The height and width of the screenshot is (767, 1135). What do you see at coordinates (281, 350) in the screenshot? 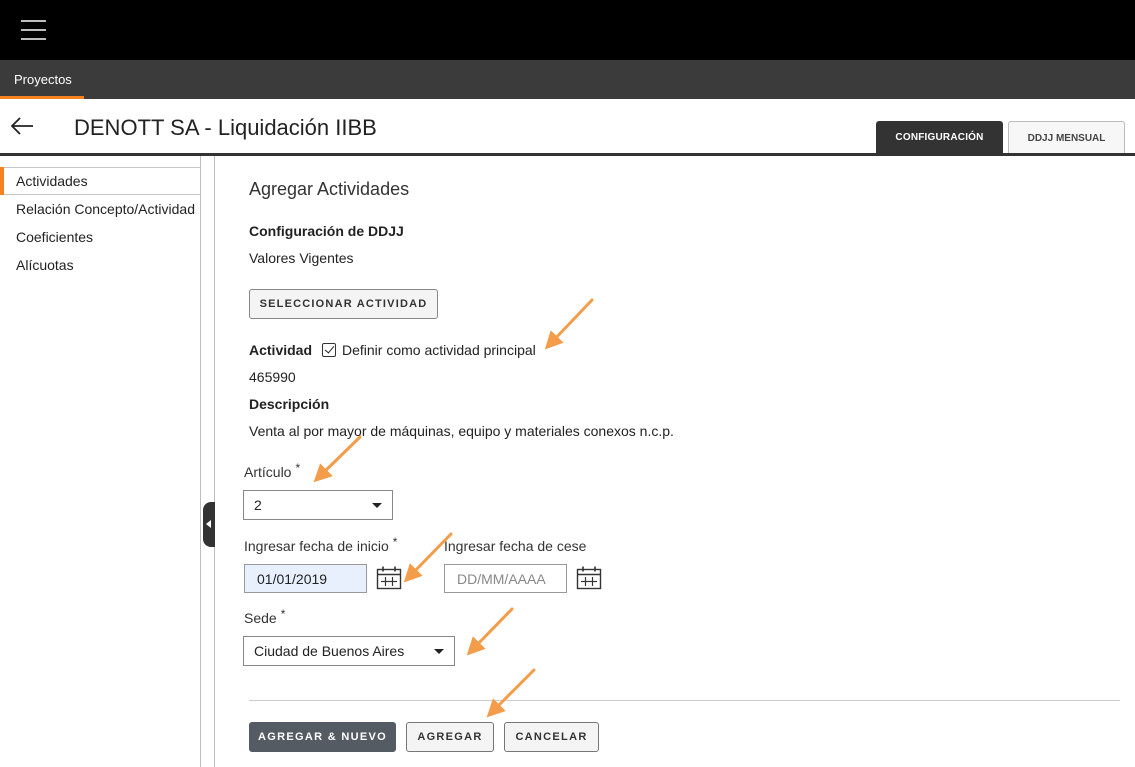
I see `activity-label: Actividad` at bounding box center [281, 350].